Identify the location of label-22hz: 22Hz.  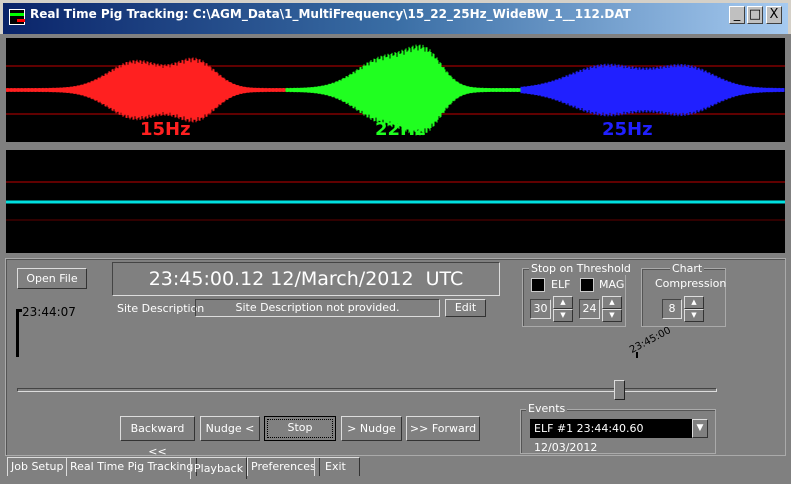
(400, 129).